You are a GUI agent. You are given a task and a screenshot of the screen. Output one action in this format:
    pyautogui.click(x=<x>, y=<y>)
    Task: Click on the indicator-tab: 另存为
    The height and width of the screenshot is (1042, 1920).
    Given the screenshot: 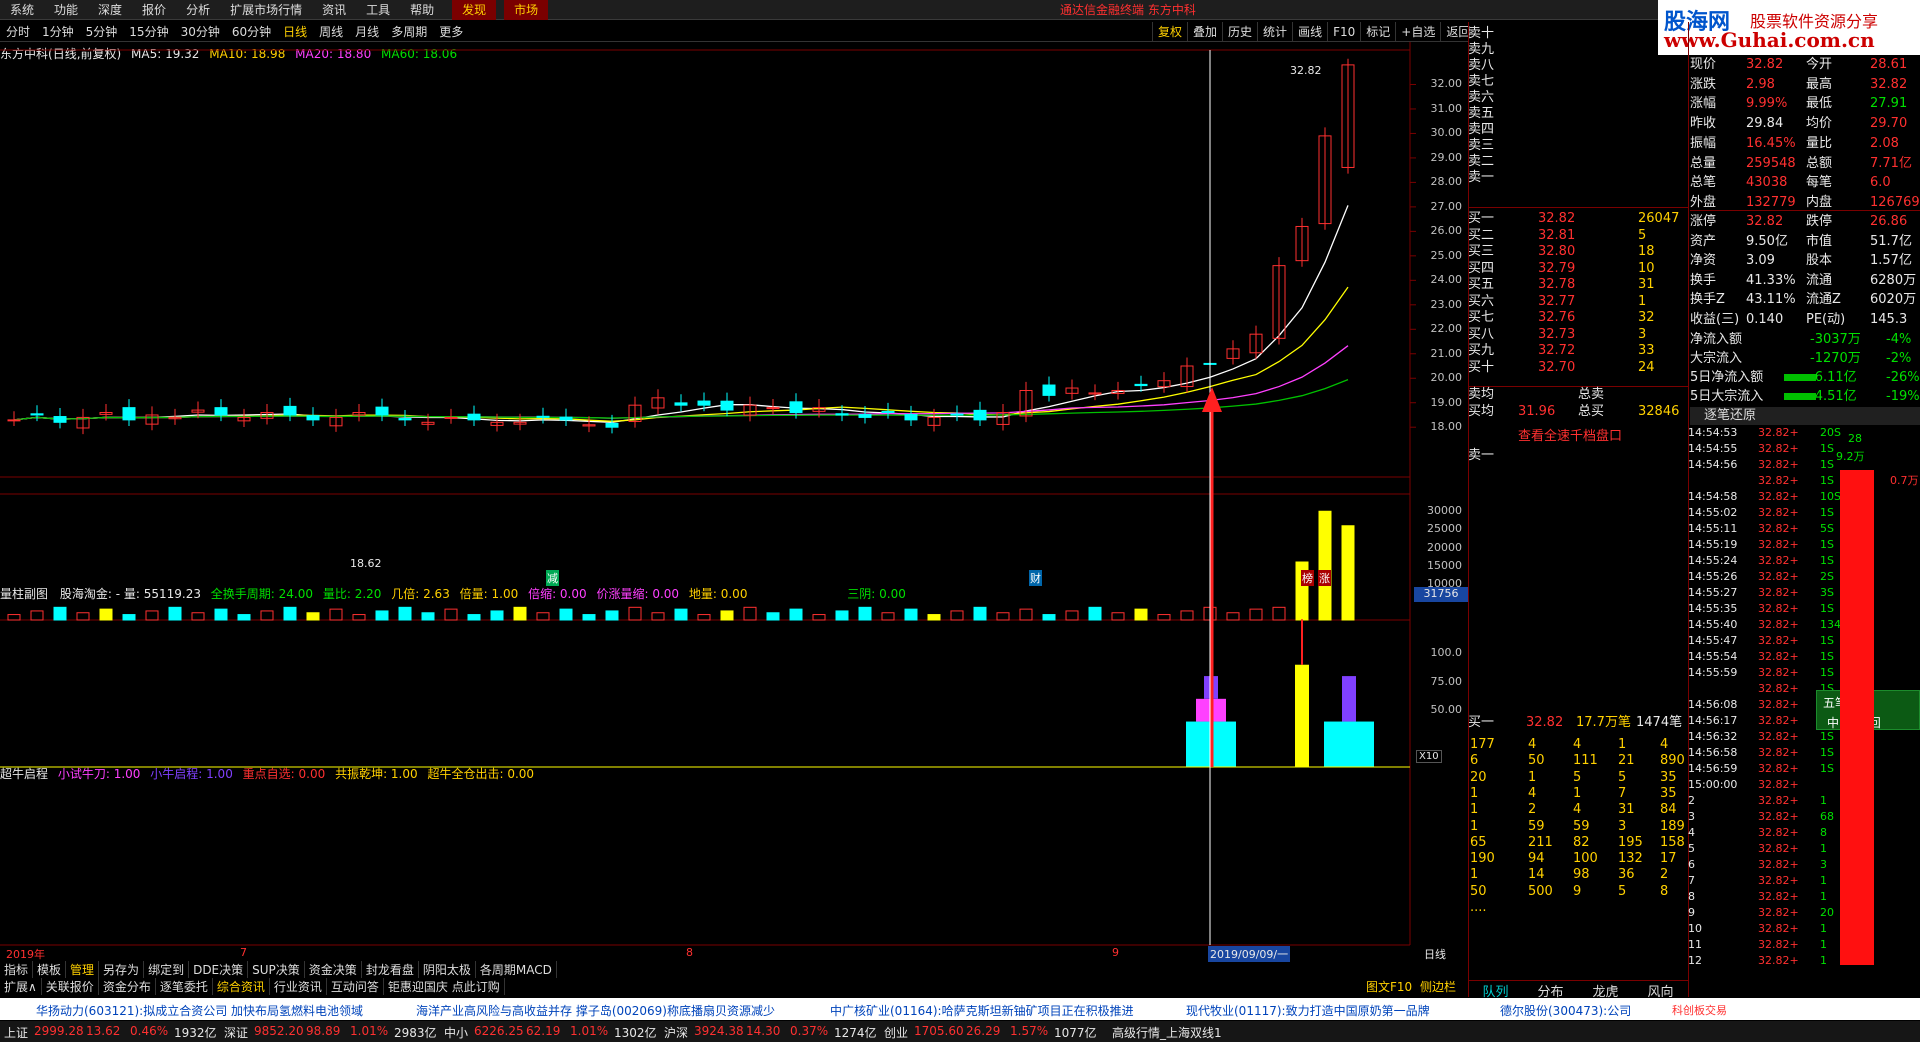 What is the action you would take?
    pyautogui.click(x=122, y=969)
    